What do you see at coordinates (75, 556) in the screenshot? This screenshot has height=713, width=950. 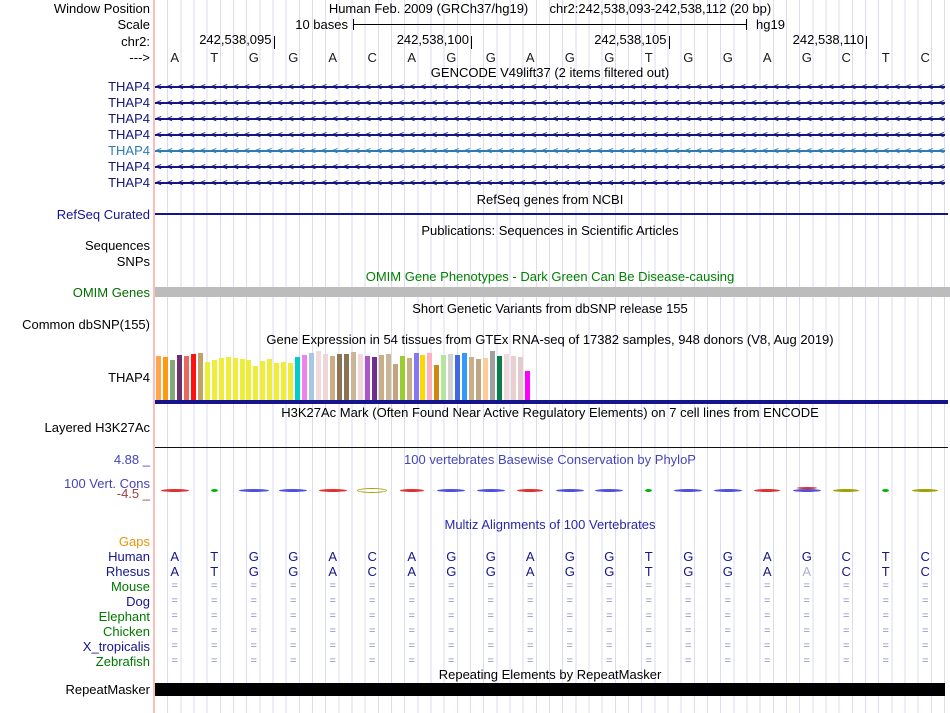 I see `species-label-human: Human` at bounding box center [75, 556].